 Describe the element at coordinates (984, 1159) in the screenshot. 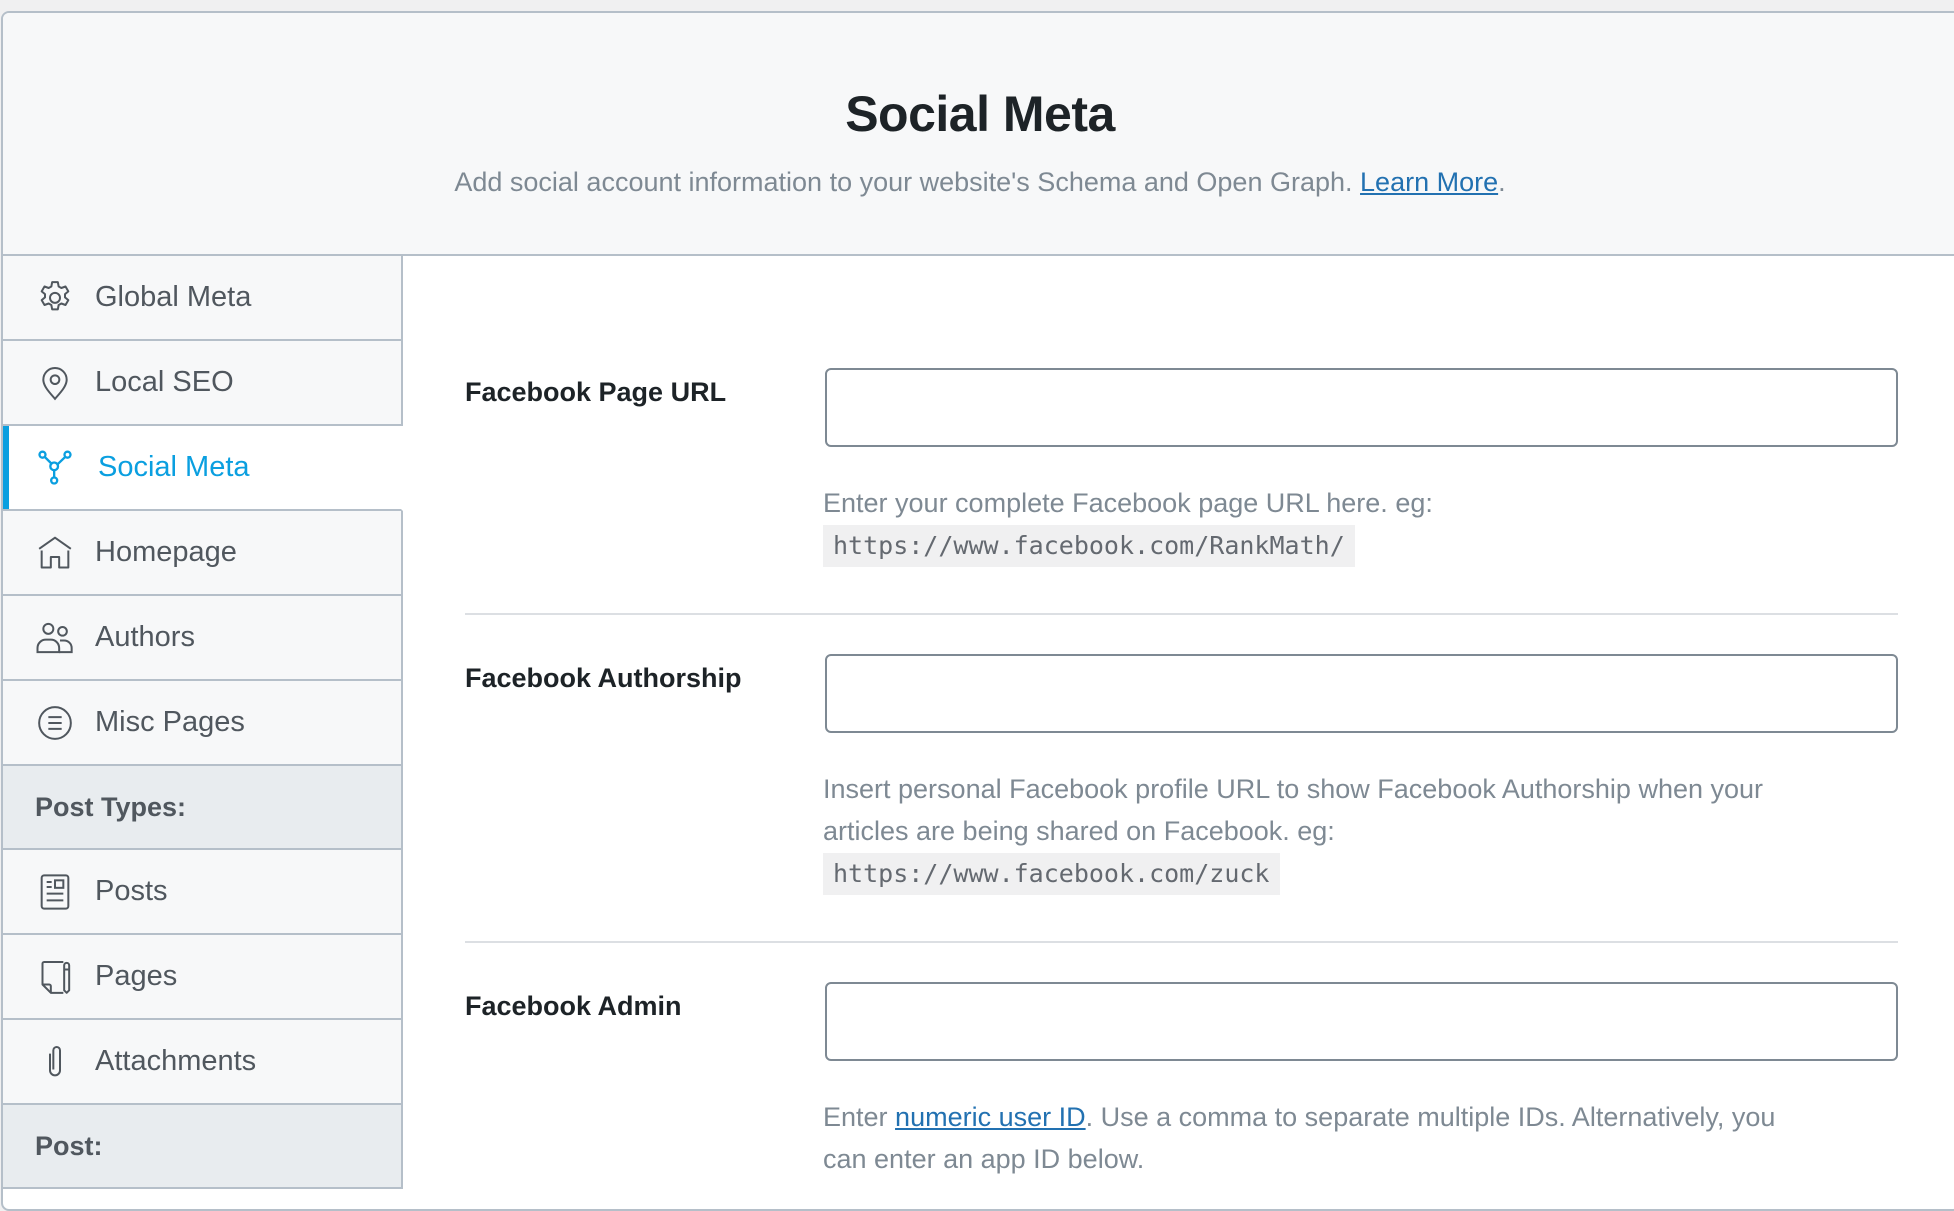

I see `description-line-2: can enter an app ID below.` at that location.